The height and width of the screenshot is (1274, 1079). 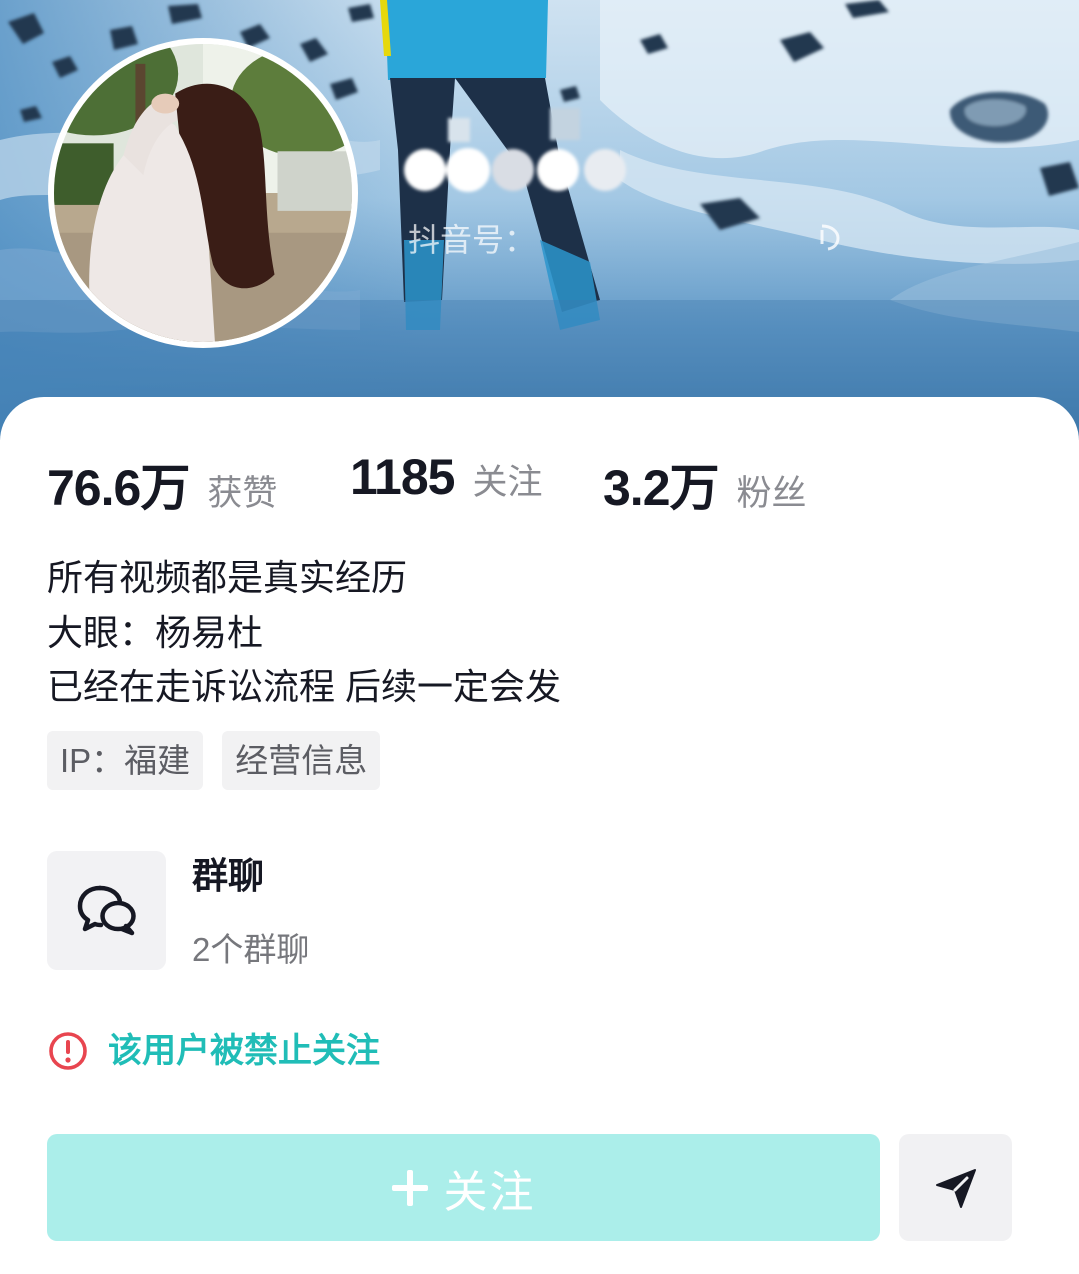 I want to click on avatar, so click(x=203, y=193).